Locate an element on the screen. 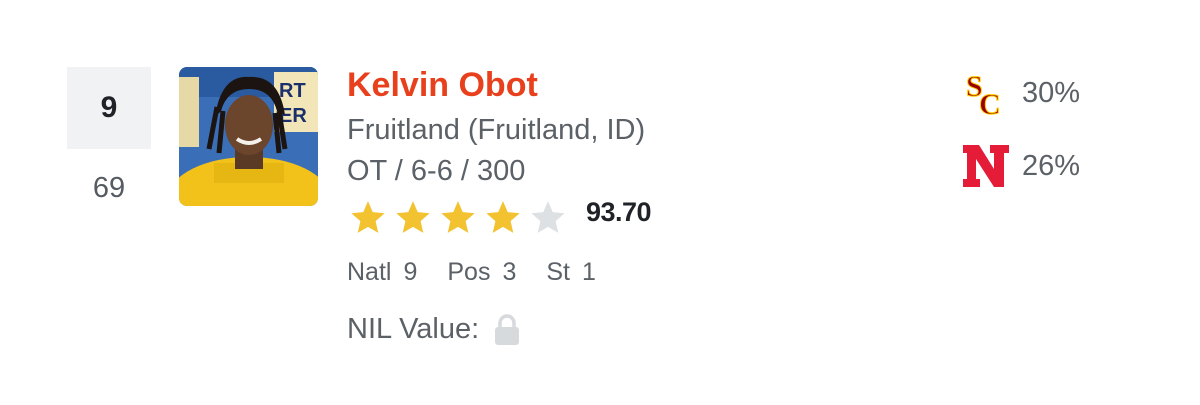  national-rank: Natl 9 is located at coordinates (382, 272).